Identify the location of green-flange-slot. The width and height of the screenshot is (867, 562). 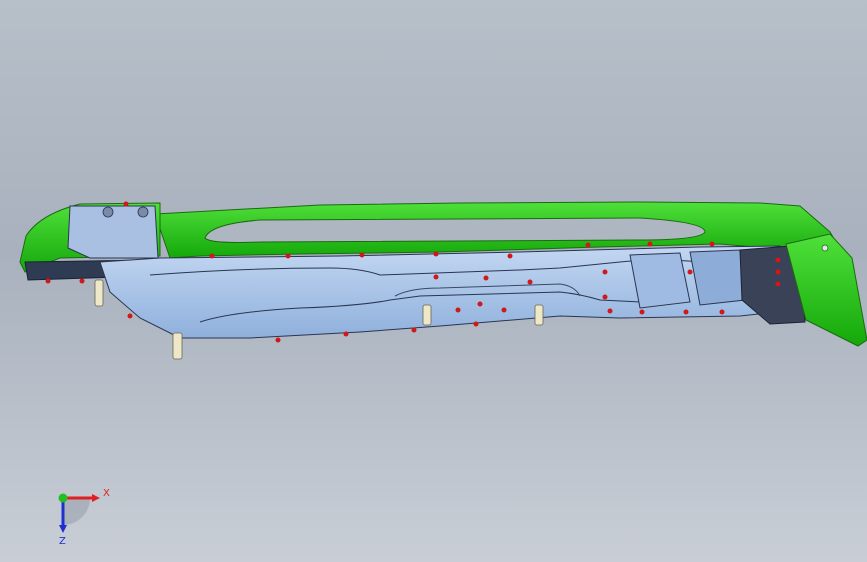
(455, 230).